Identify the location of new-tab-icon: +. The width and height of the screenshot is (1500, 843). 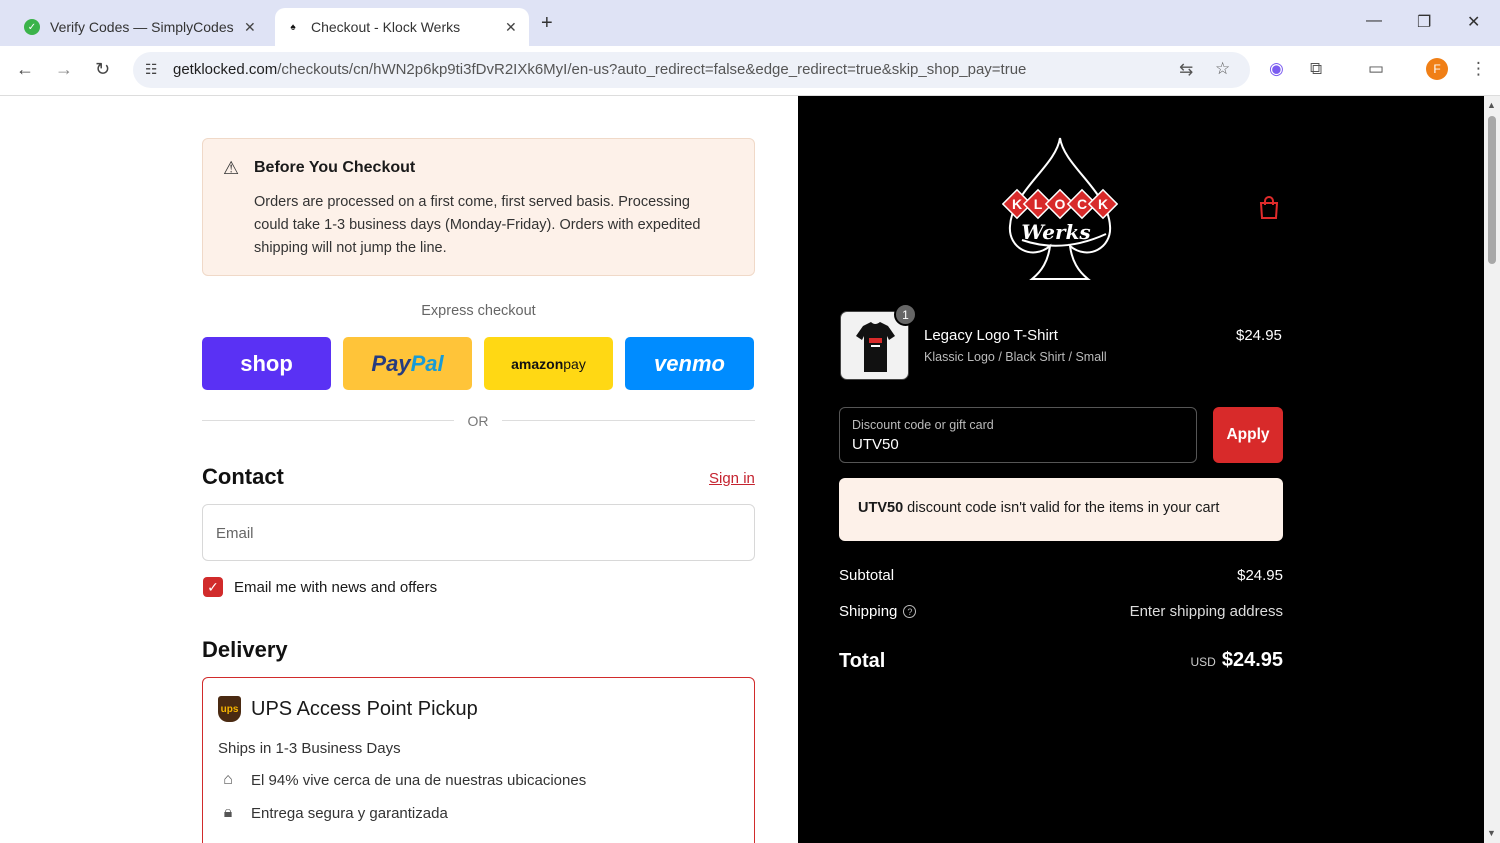
(547, 23).